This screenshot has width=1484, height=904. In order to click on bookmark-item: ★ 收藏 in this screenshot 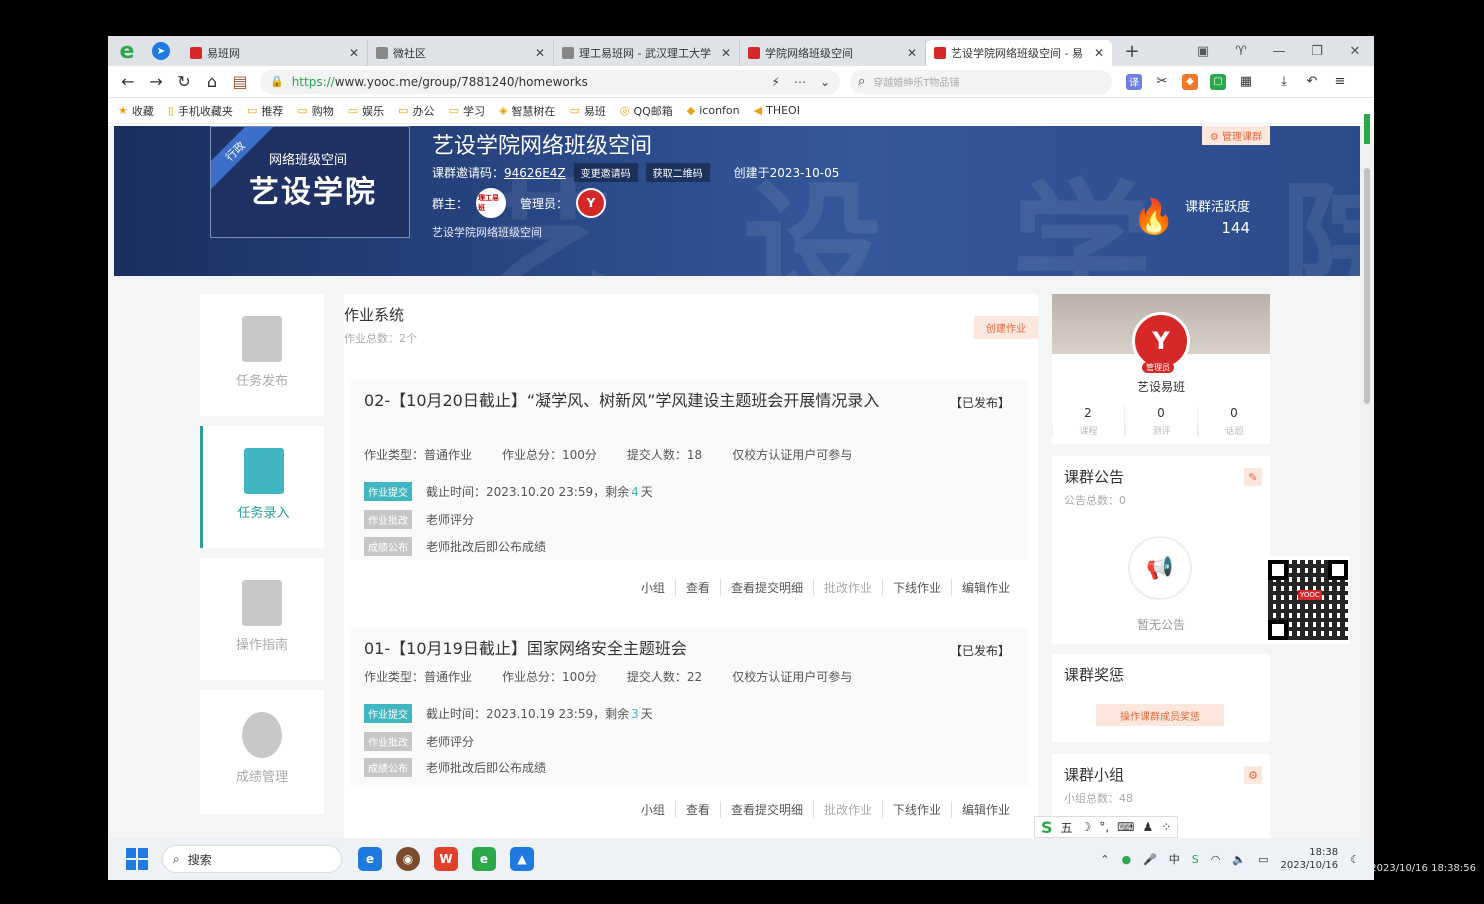, I will do `click(136, 111)`.